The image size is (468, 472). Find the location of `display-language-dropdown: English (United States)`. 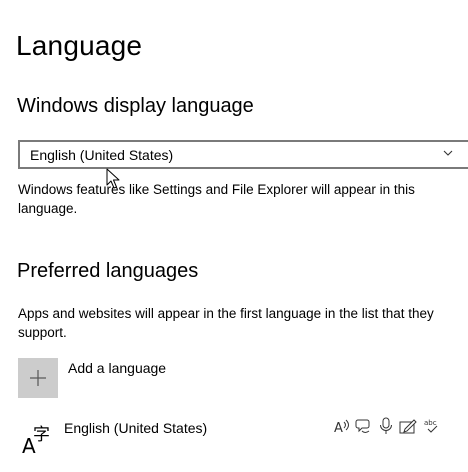

display-language-dropdown: English (United States) is located at coordinates (243, 154).